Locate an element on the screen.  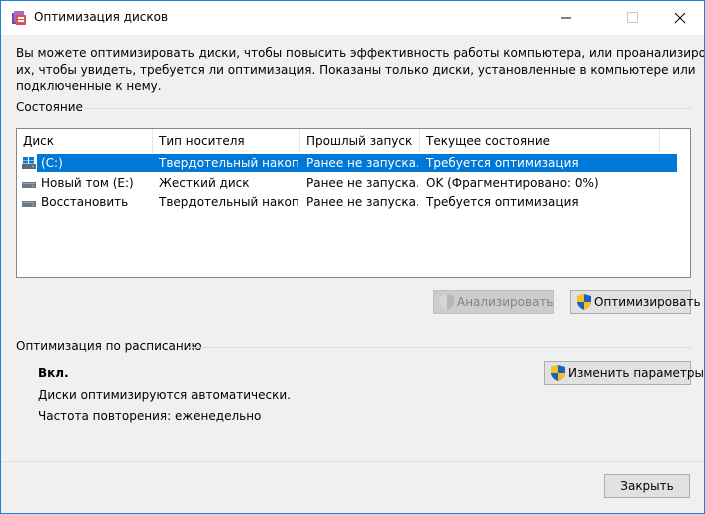
change-settings-label: Изменить параметры is located at coordinates (636, 373).